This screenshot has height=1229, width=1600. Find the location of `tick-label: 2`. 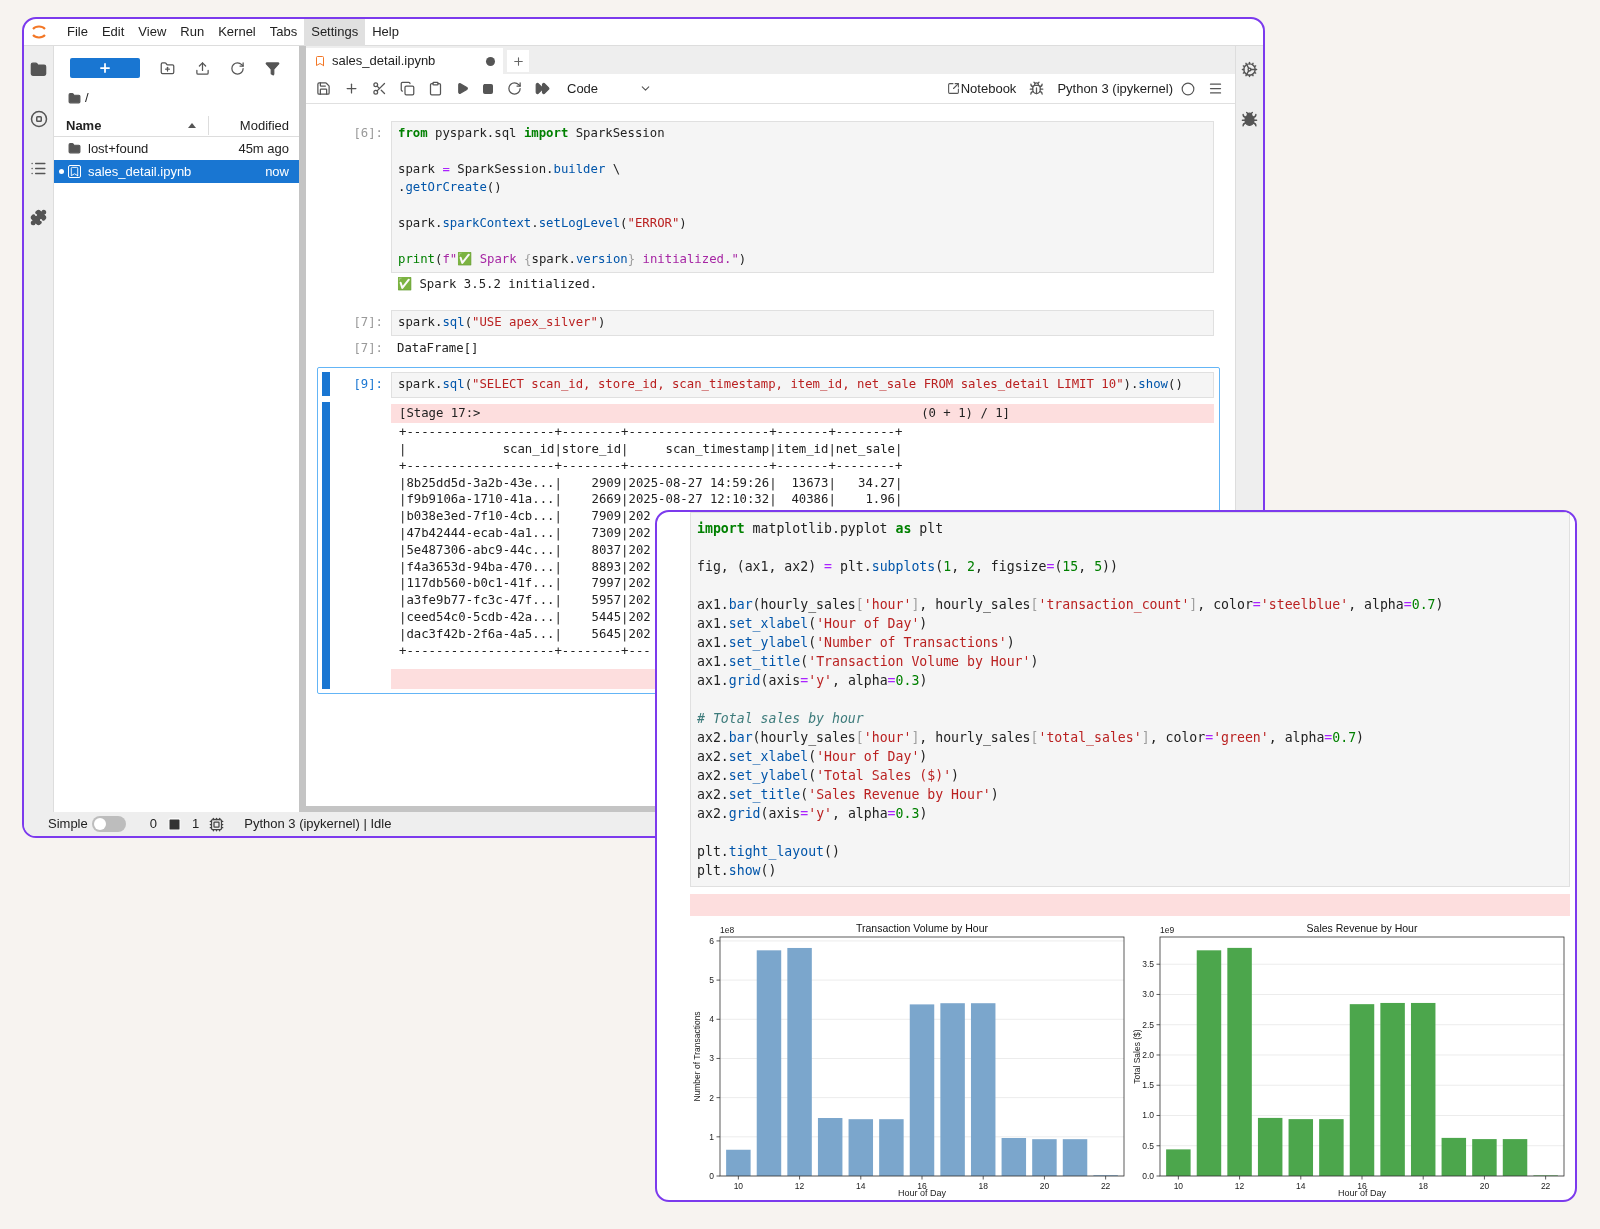

tick-label: 2 is located at coordinates (711, 1097).